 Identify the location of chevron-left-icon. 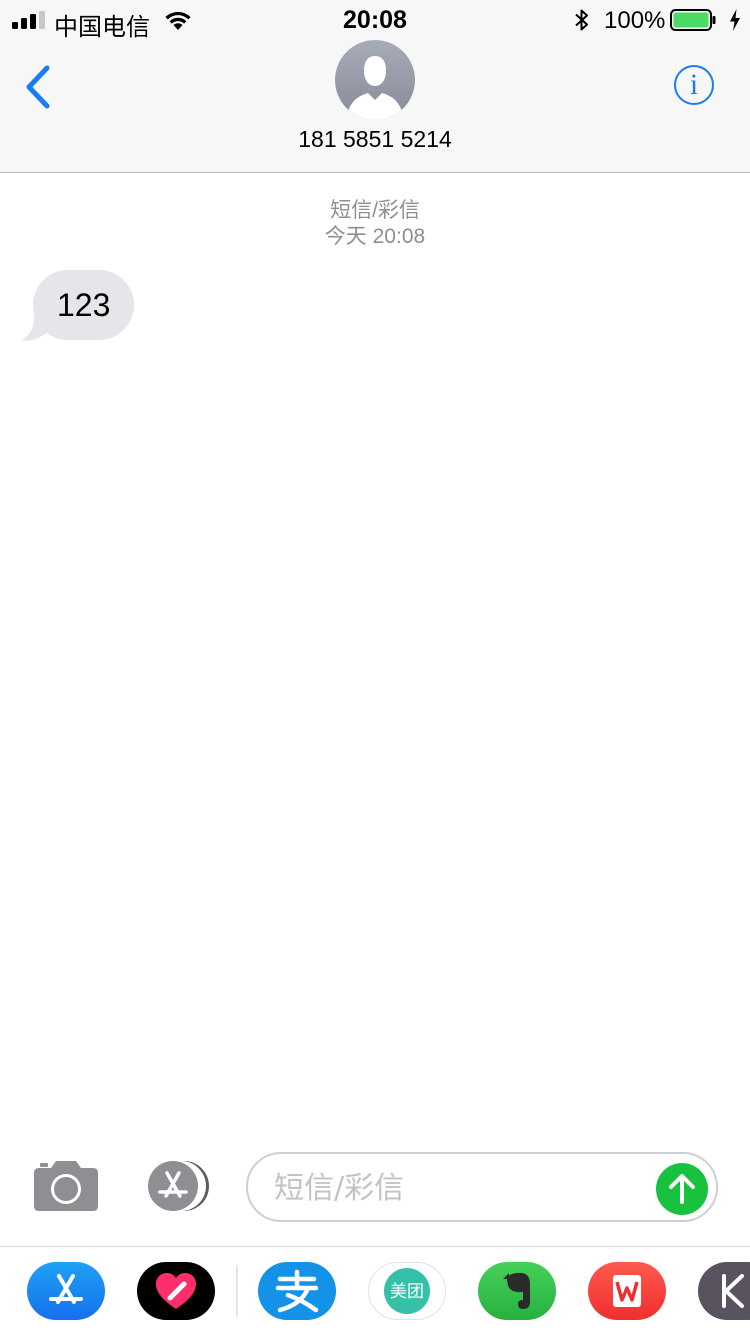
(38, 87).